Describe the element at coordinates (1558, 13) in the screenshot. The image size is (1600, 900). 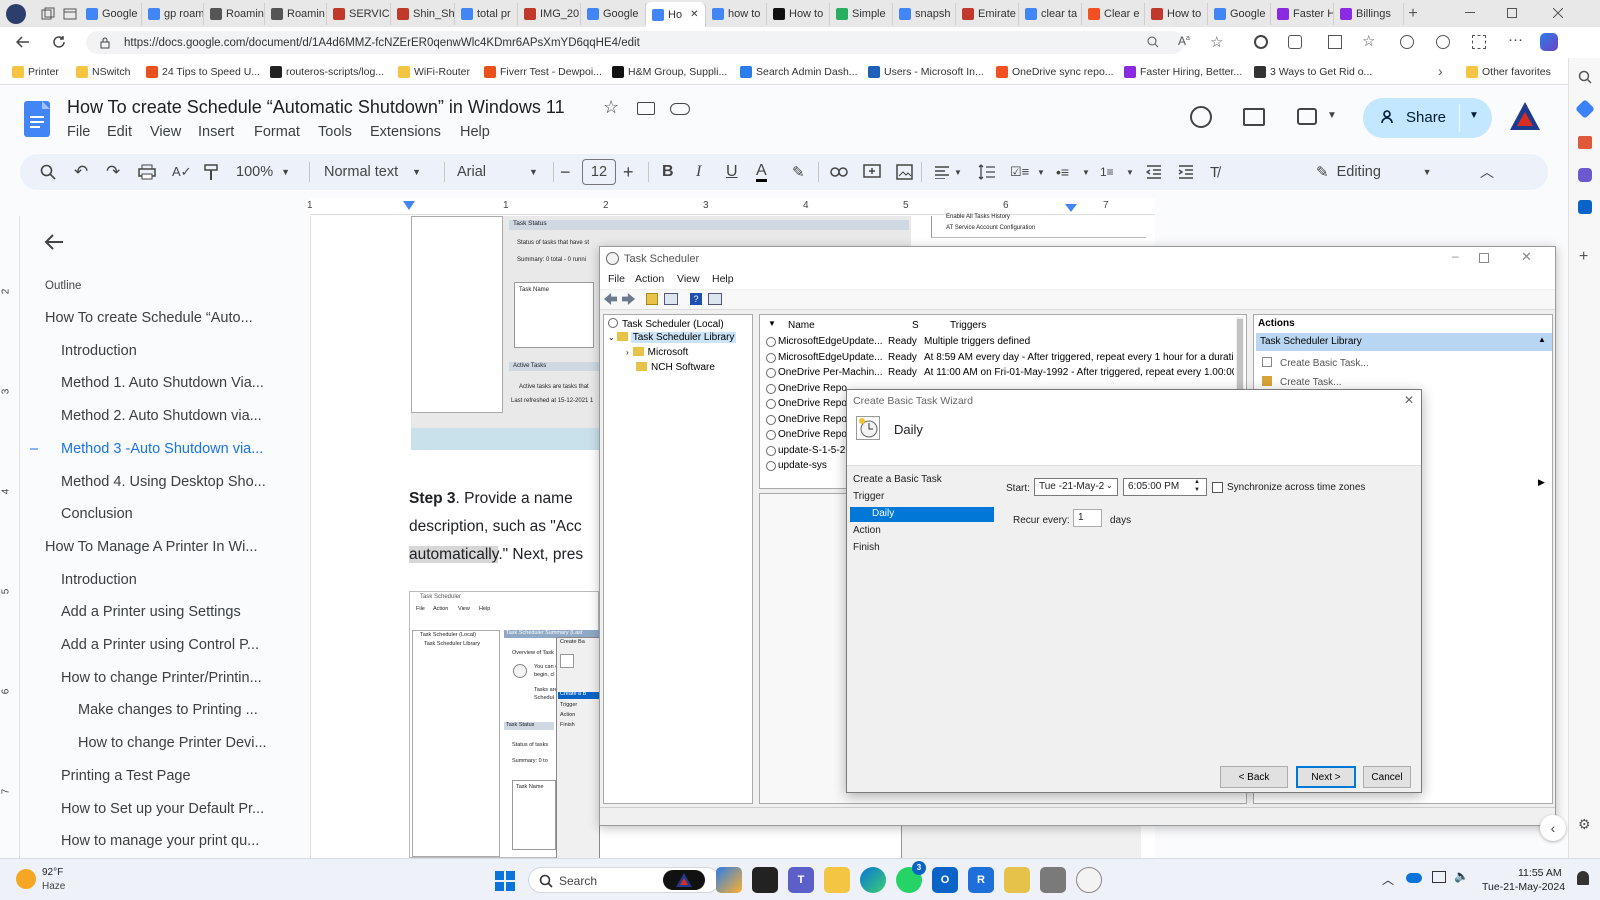
I see `close-window-button` at that location.